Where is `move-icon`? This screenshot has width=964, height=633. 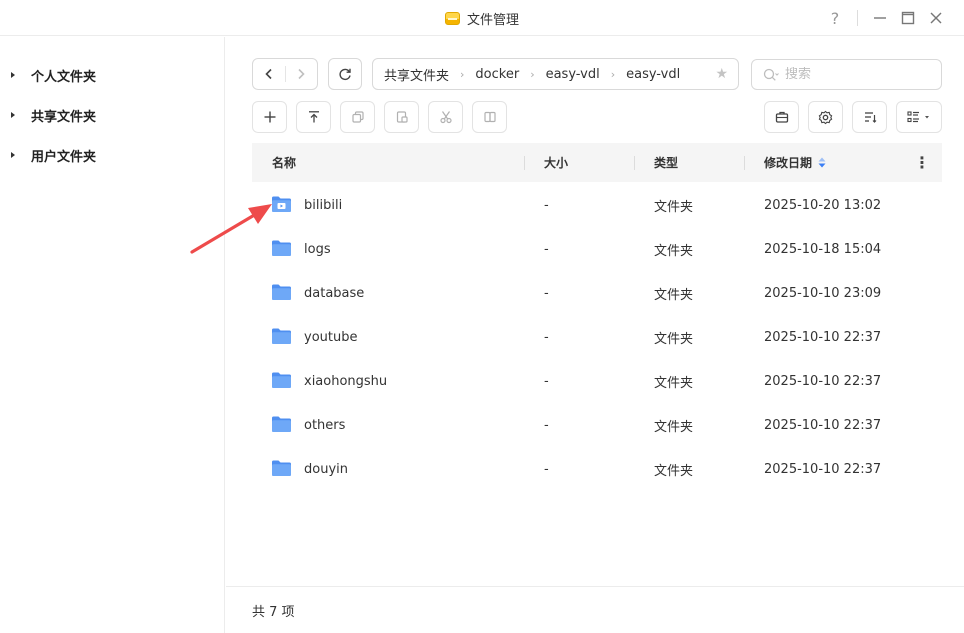
move-icon is located at coordinates (489, 117).